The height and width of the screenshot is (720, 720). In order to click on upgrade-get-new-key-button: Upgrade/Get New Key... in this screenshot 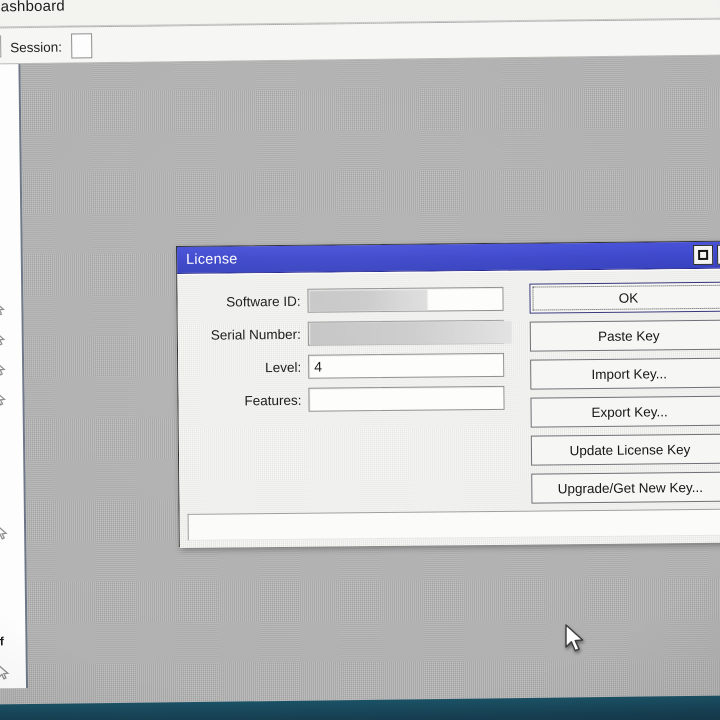, I will do `click(625, 487)`.